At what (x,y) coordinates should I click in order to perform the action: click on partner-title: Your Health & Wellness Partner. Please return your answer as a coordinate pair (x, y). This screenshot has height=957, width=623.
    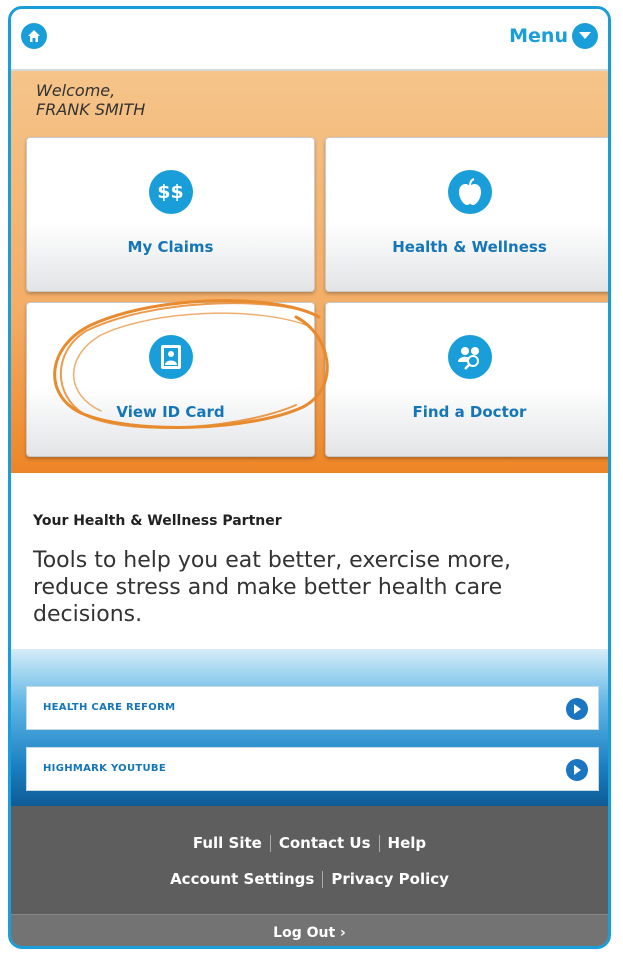
    Looking at the image, I should click on (157, 521).